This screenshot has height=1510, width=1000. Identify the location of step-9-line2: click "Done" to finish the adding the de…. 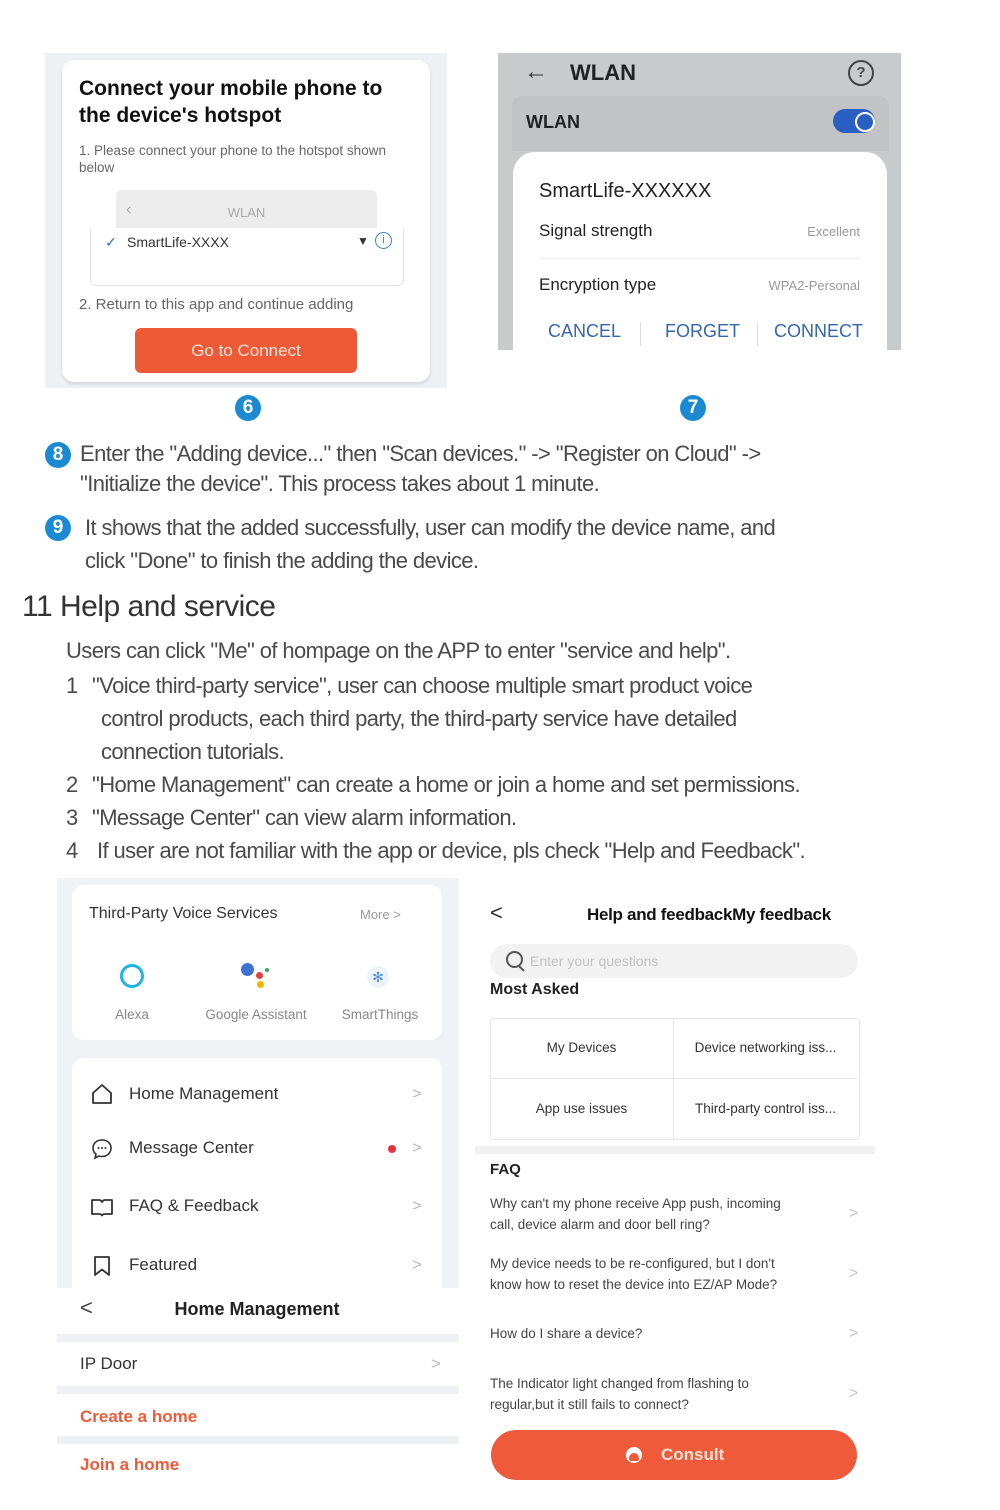
(282, 560).